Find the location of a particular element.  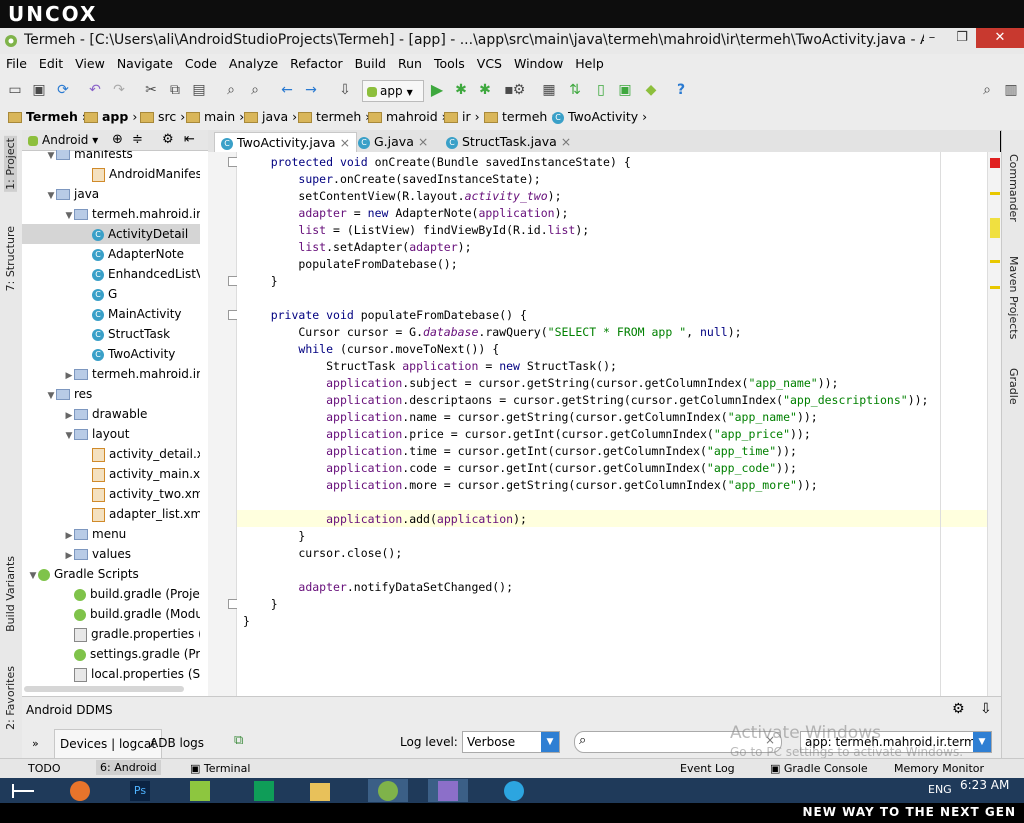

status-memory-monitor: Memory Monitor is located at coordinates (939, 768).